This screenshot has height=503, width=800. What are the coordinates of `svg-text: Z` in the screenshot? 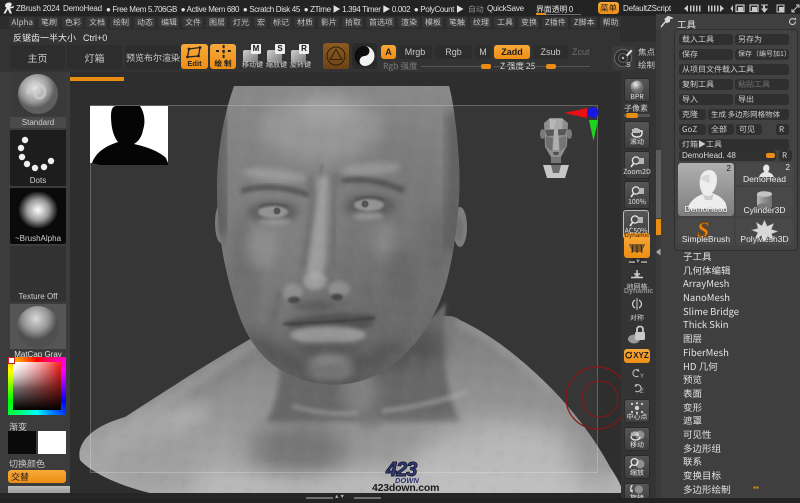 It's located at (642, 391).